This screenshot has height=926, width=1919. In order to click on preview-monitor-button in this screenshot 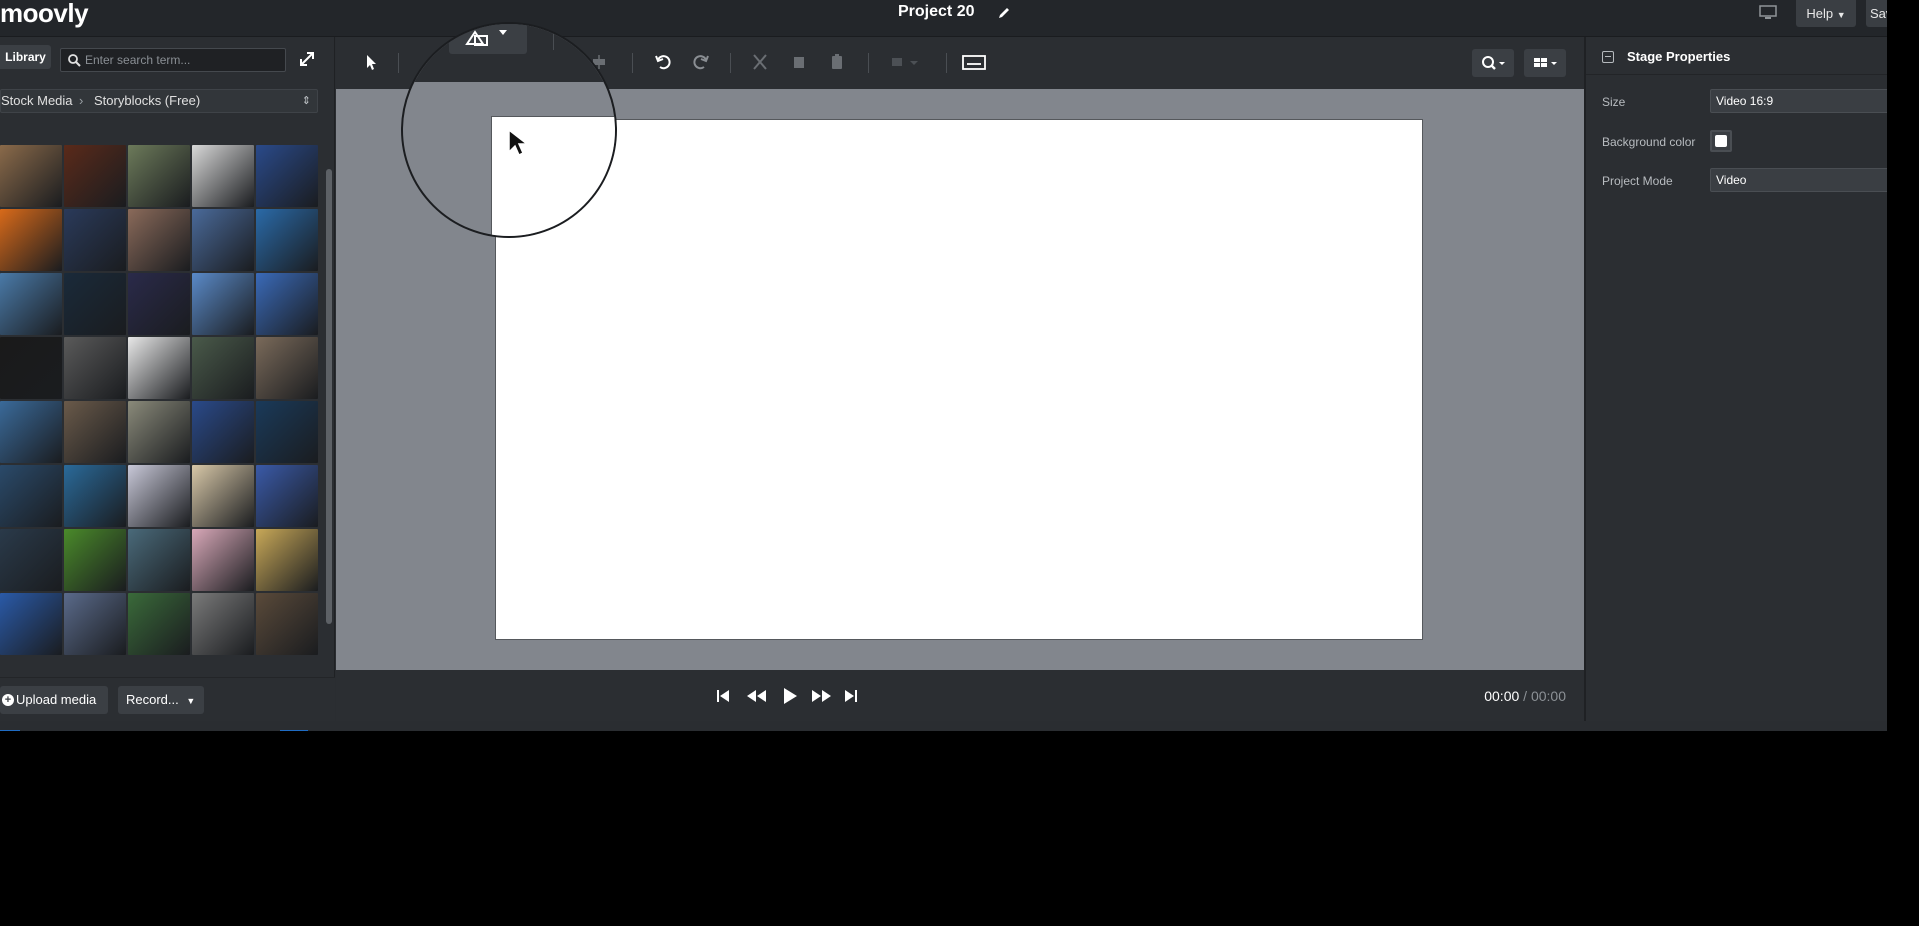, I will do `click(1768, 13)`.